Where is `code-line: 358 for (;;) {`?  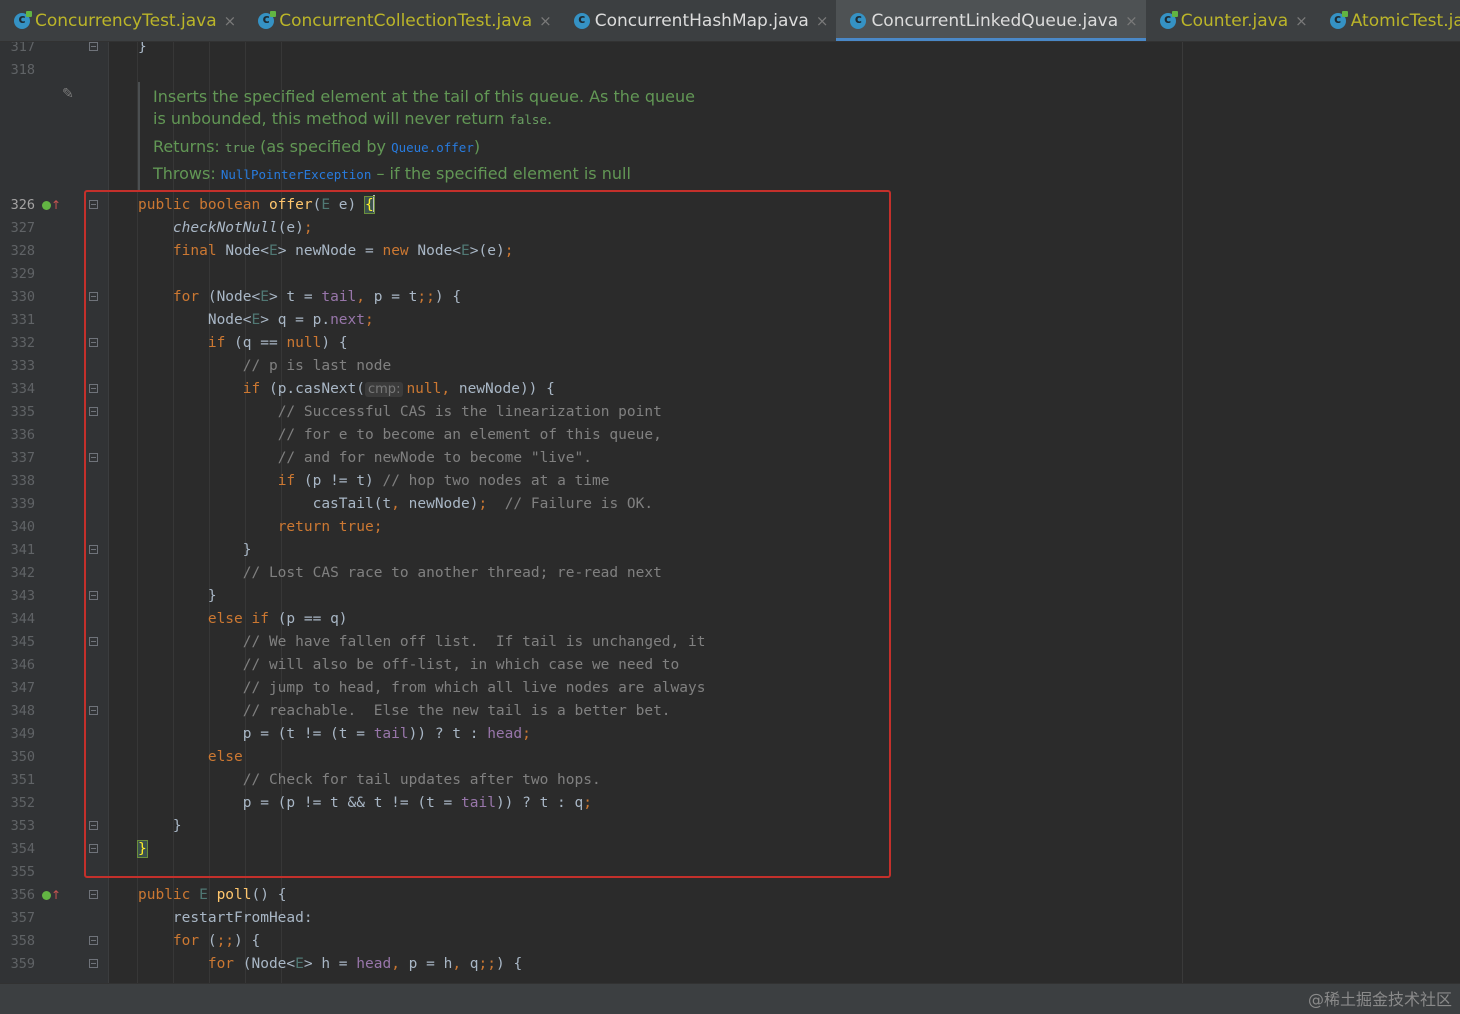 code-line: 358 for (;;) { is located at coordinates (591, 941).